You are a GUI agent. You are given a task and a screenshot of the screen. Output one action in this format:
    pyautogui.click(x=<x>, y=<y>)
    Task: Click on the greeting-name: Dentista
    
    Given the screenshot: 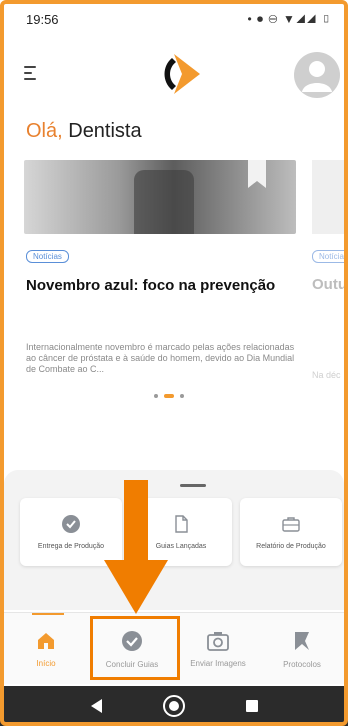 What is the action you would take?
    pyautogui.click(x=102, y=131)
    